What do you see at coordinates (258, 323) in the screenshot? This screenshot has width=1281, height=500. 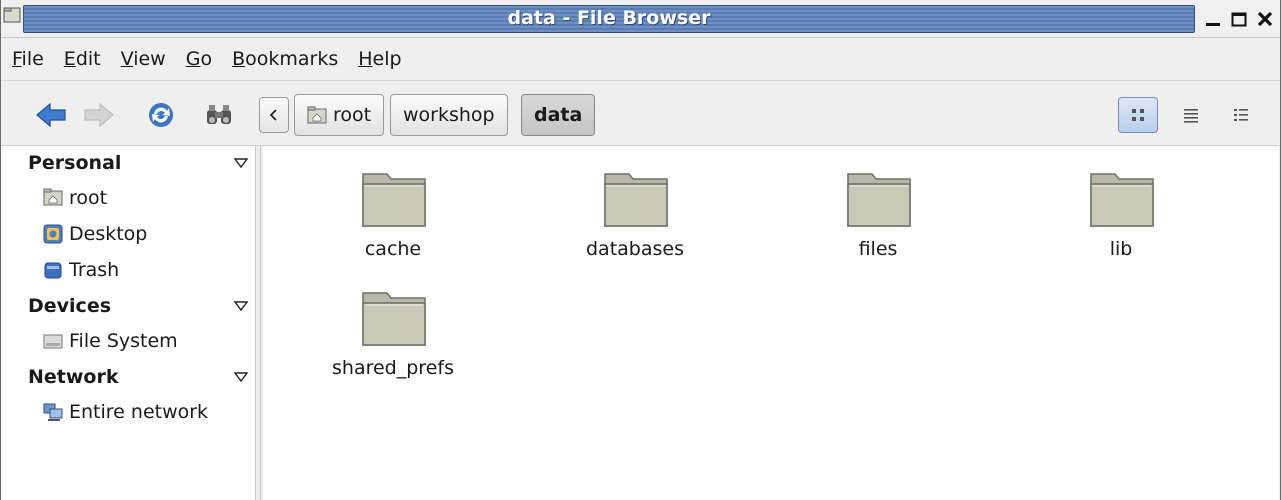 I see `sidebar-resize-handle` at bounding box center [258, 323].